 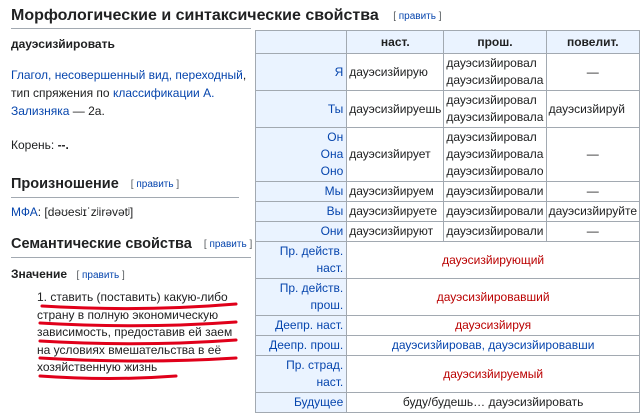 What do you see at coordinates (127, 75) in the screenshot?
I see `grammar-link: Глагол, несовершенный вид, переходный` at bounding box center [127, 75].